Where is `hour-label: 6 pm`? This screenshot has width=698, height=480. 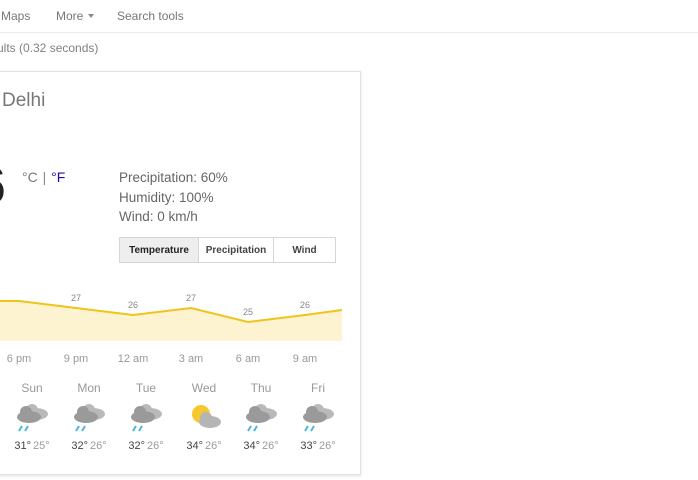 hour-label: 6 pm is located at coordinates (19, 359).